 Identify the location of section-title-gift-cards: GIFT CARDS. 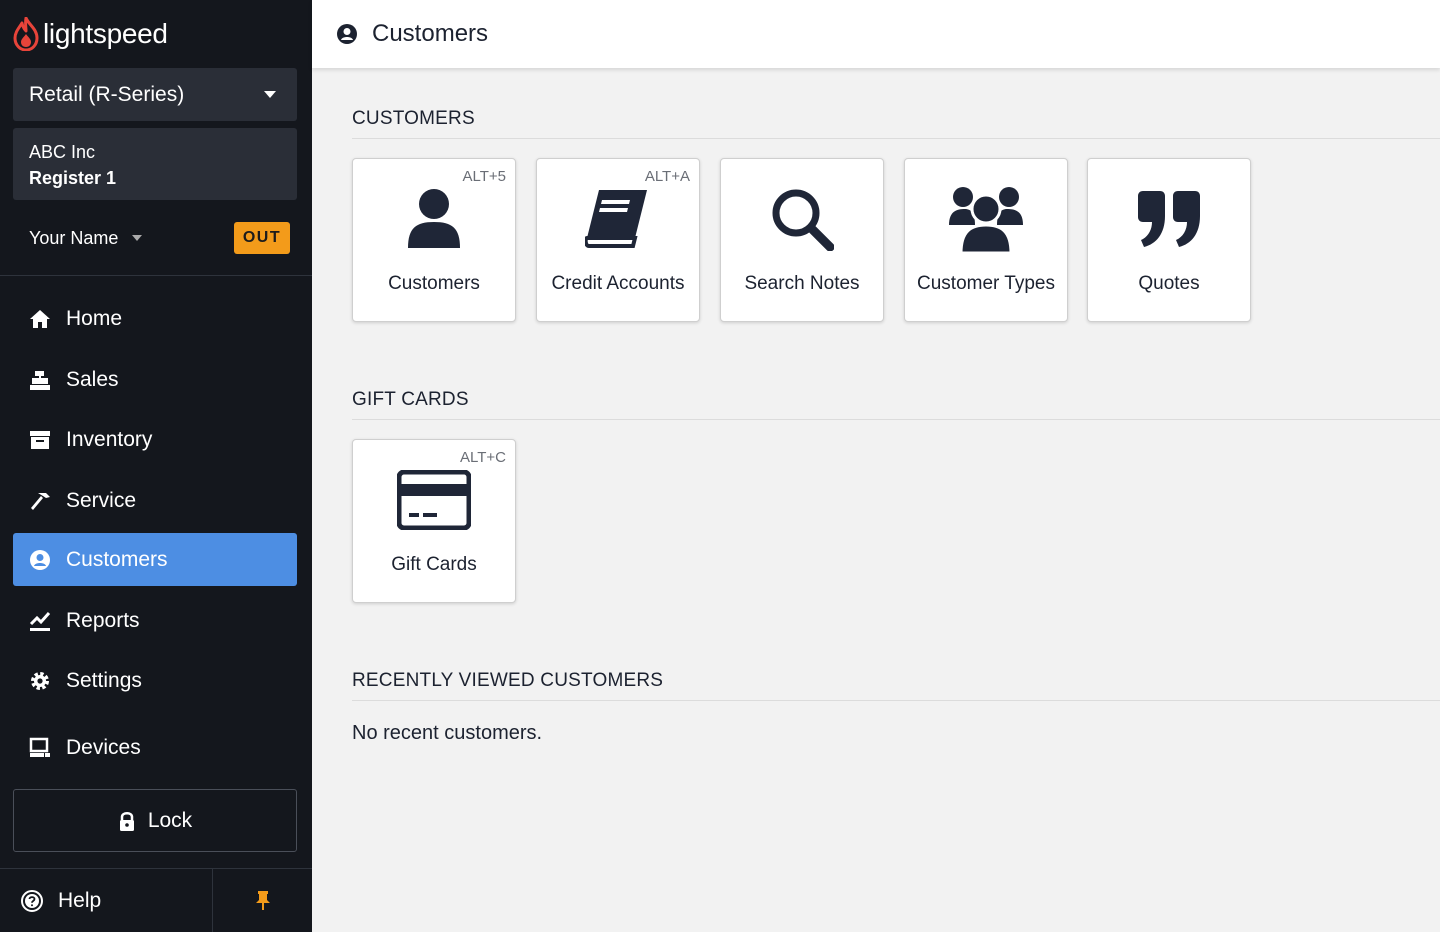
(410, 399).